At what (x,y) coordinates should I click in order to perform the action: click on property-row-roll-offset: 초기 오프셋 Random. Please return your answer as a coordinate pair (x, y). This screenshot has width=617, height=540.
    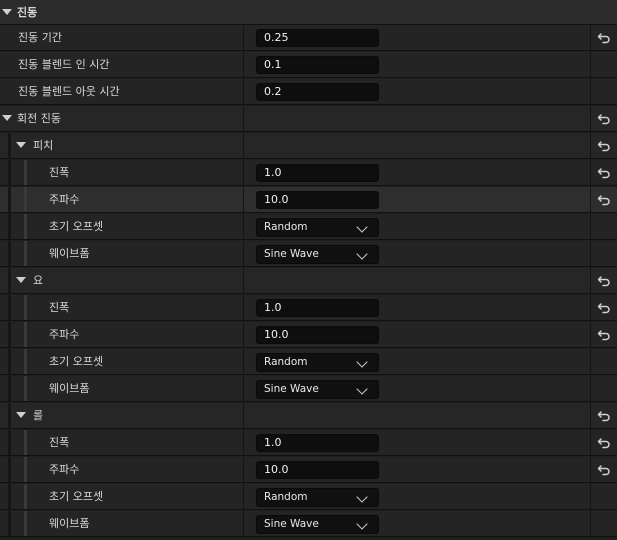
    Looking at the image, I should click on (308, 497).